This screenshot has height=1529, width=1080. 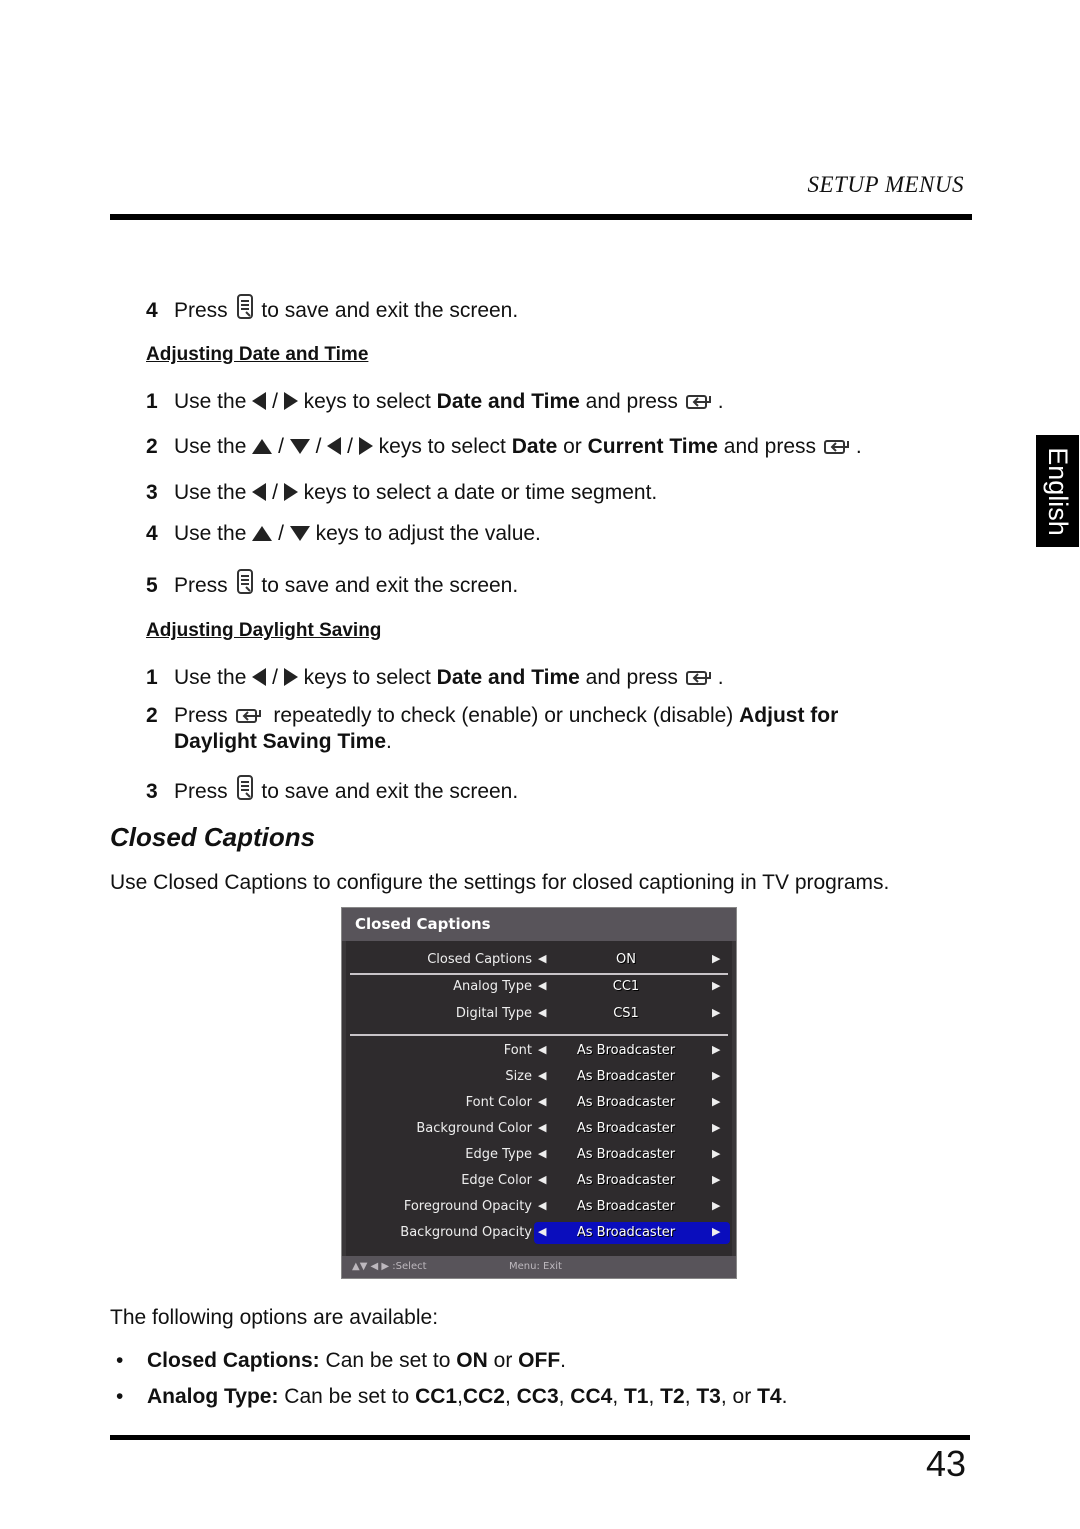 I want to click on step-number: 2, so click(x=152, y=446).